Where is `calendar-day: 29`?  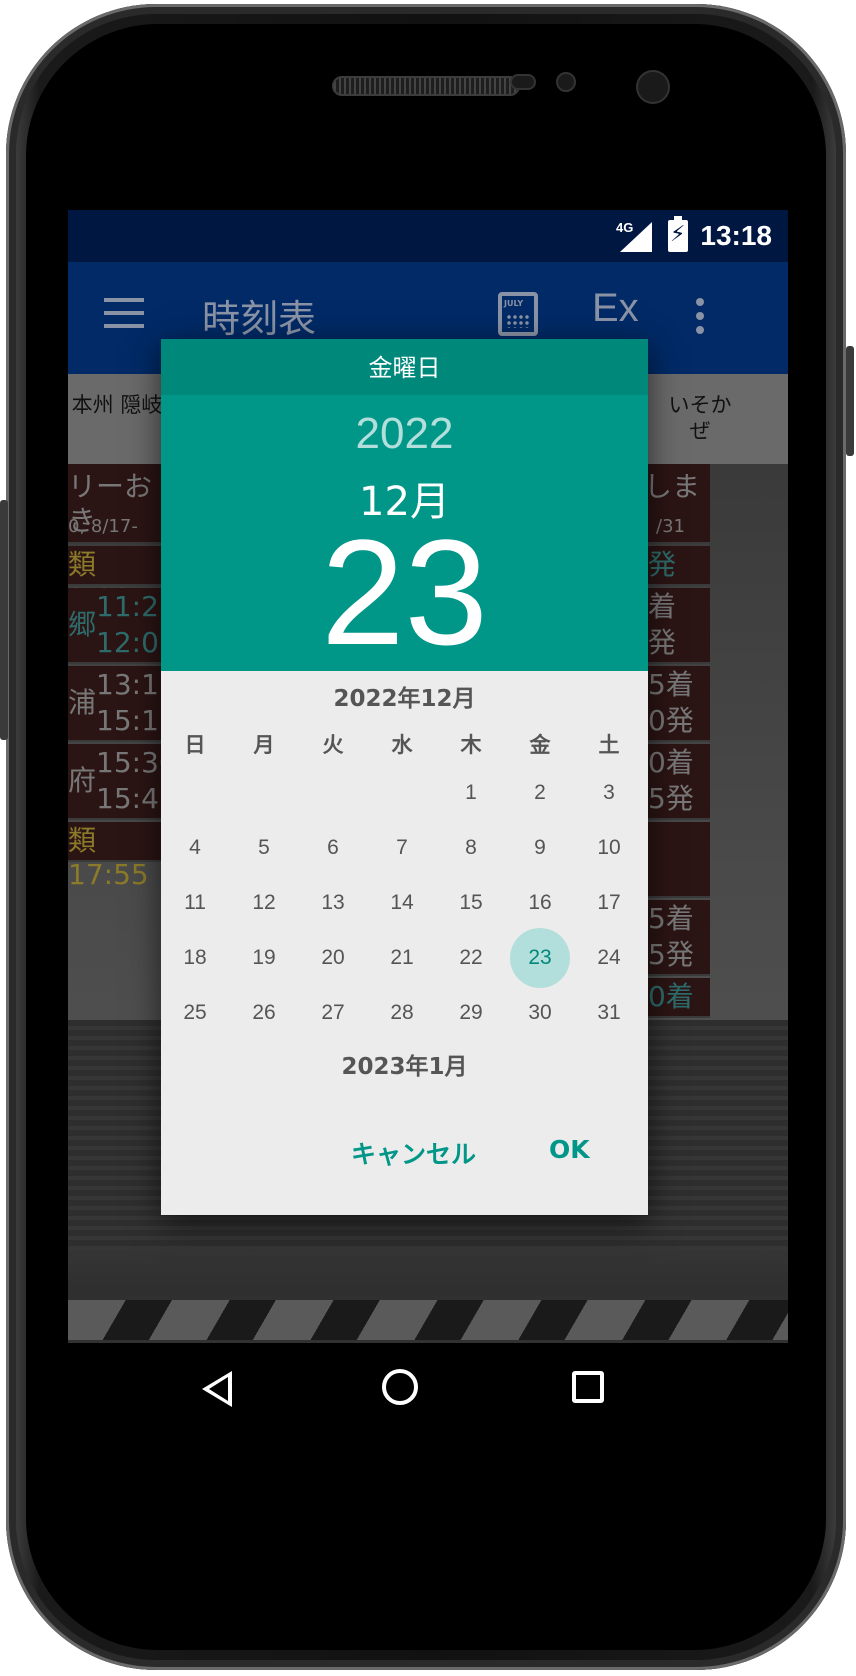 calendar-day: 29 is located at coordinates (471, 1013).